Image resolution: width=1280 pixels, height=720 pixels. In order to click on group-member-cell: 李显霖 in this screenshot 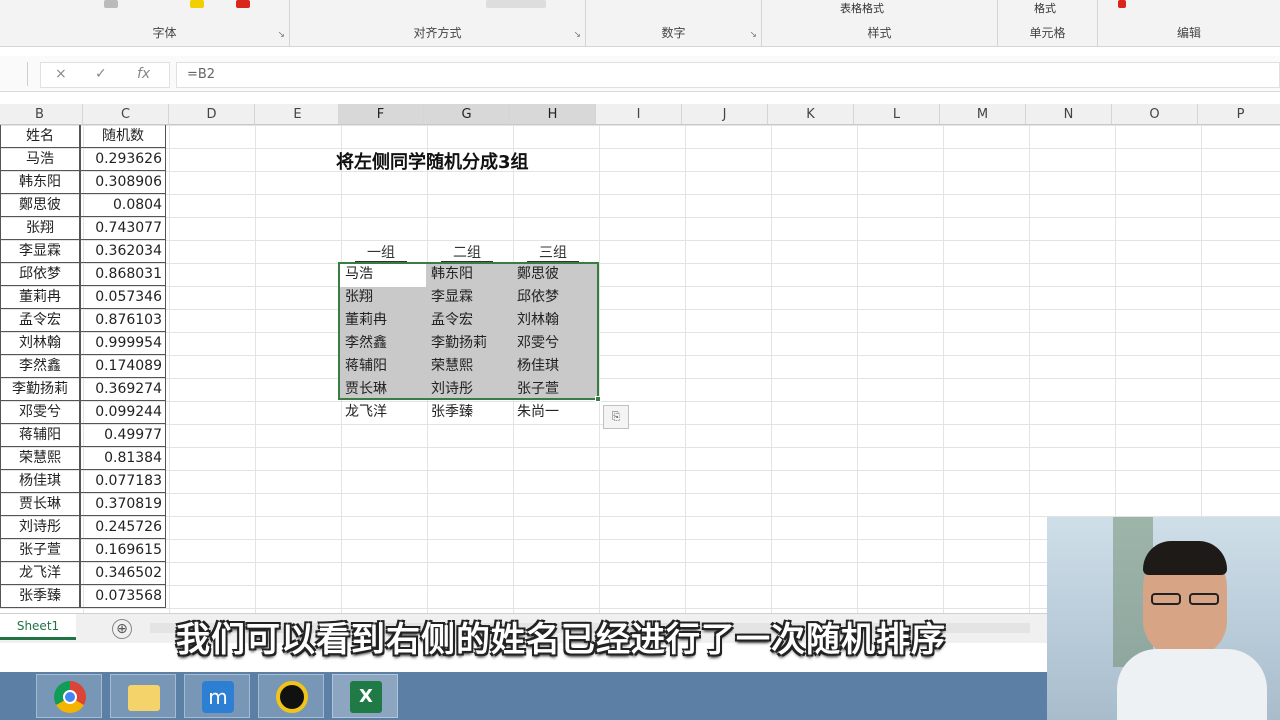, I will do `click(468, 297)`.